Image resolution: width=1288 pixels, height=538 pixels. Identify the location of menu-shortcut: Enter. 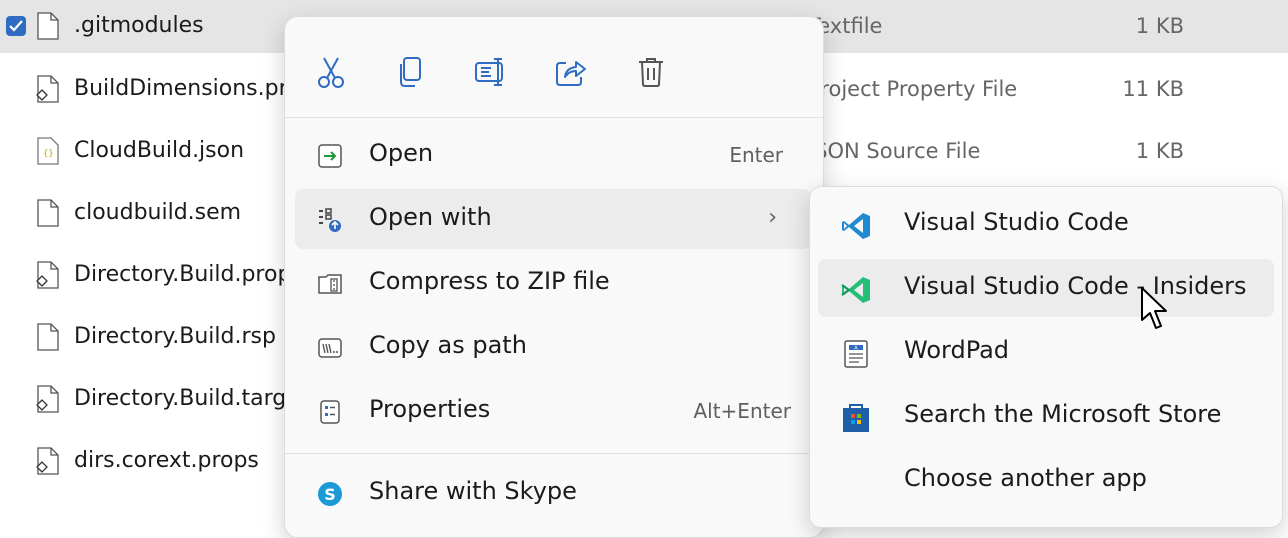
(756, 155).